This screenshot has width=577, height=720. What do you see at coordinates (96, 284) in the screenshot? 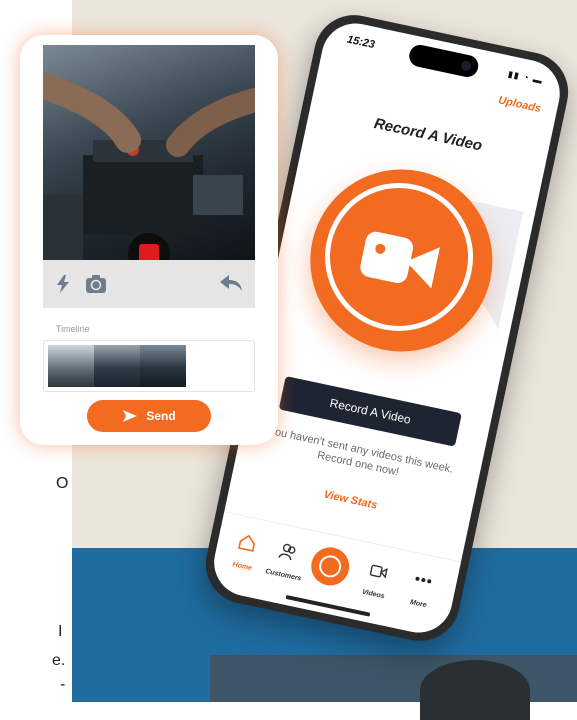
I see `flip-camera-icon` at bounding box center [96, 284].